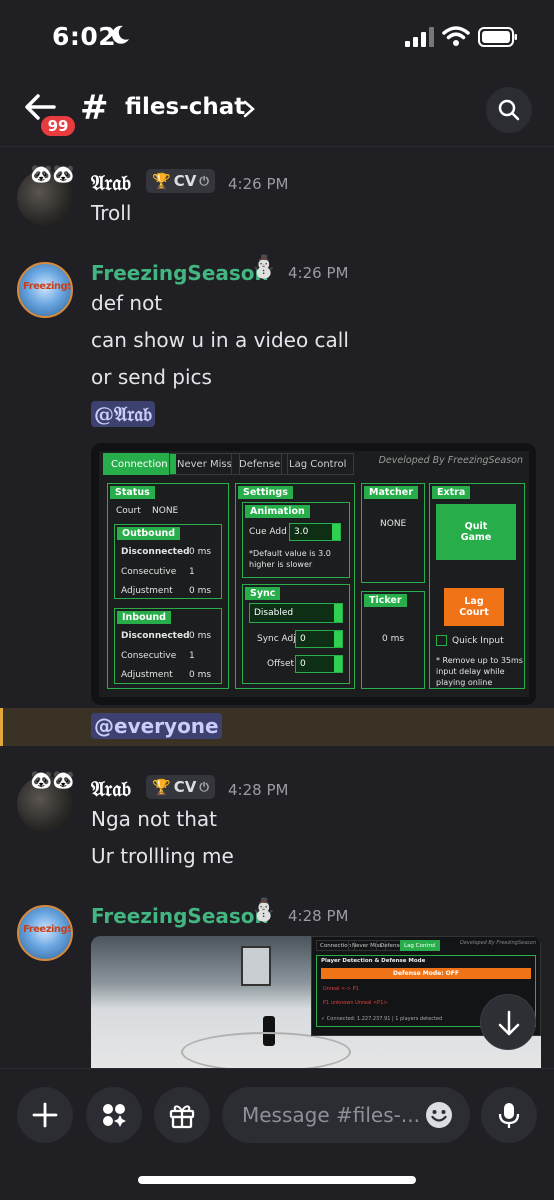  What do you see at coordinates (120, 34) in the screenshot?
I see `moon-icon` at bounding box center [120, 34].